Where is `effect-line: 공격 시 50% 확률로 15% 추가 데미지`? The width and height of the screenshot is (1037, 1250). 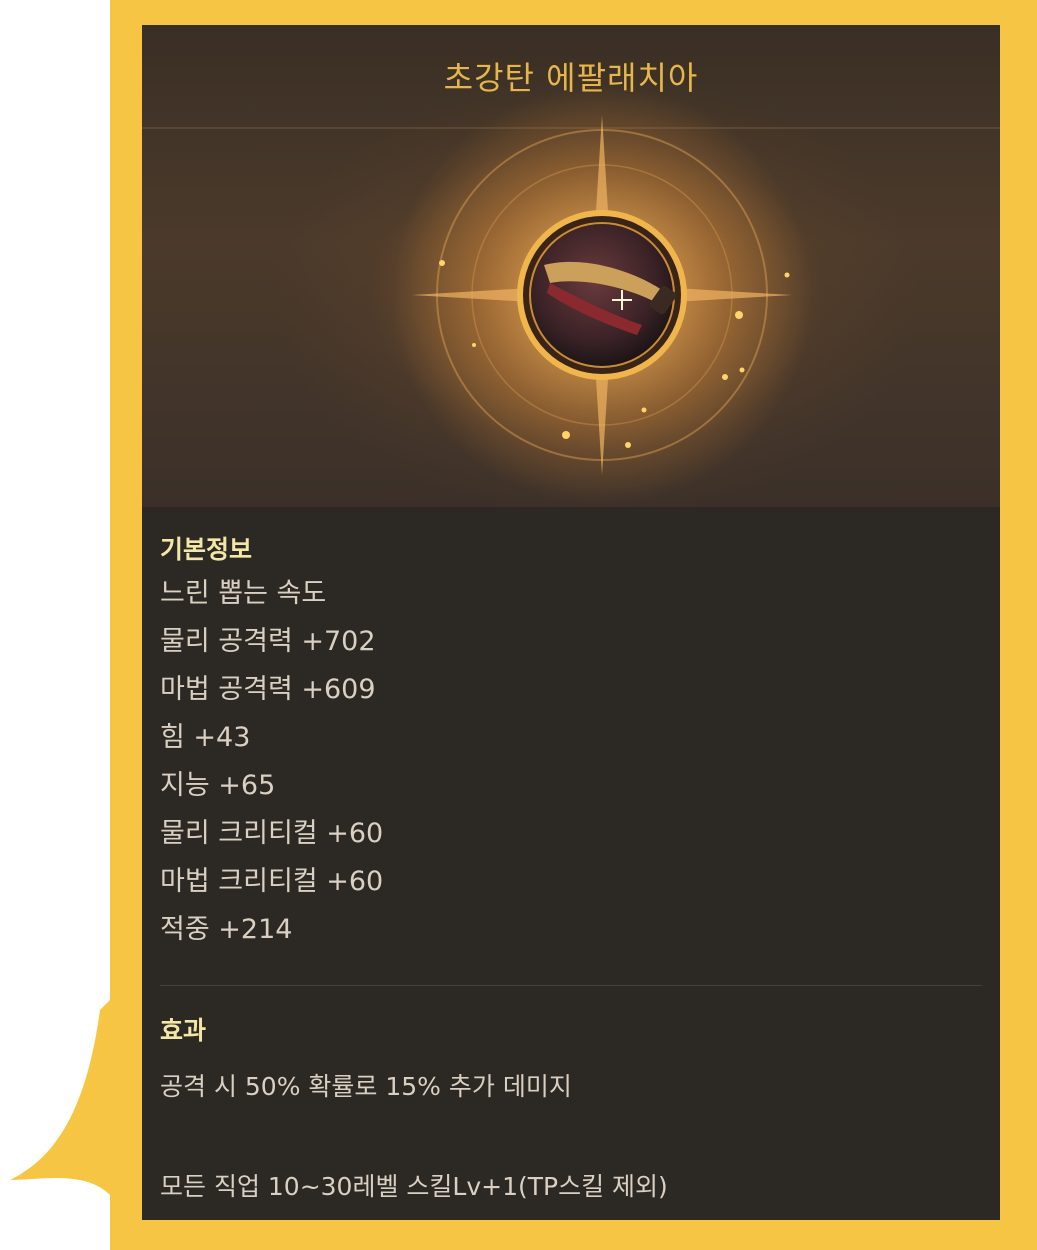
effect-line: 공격 시 50% 확률로 15% 추가 데미지 is located at coordinates (366, 1086).